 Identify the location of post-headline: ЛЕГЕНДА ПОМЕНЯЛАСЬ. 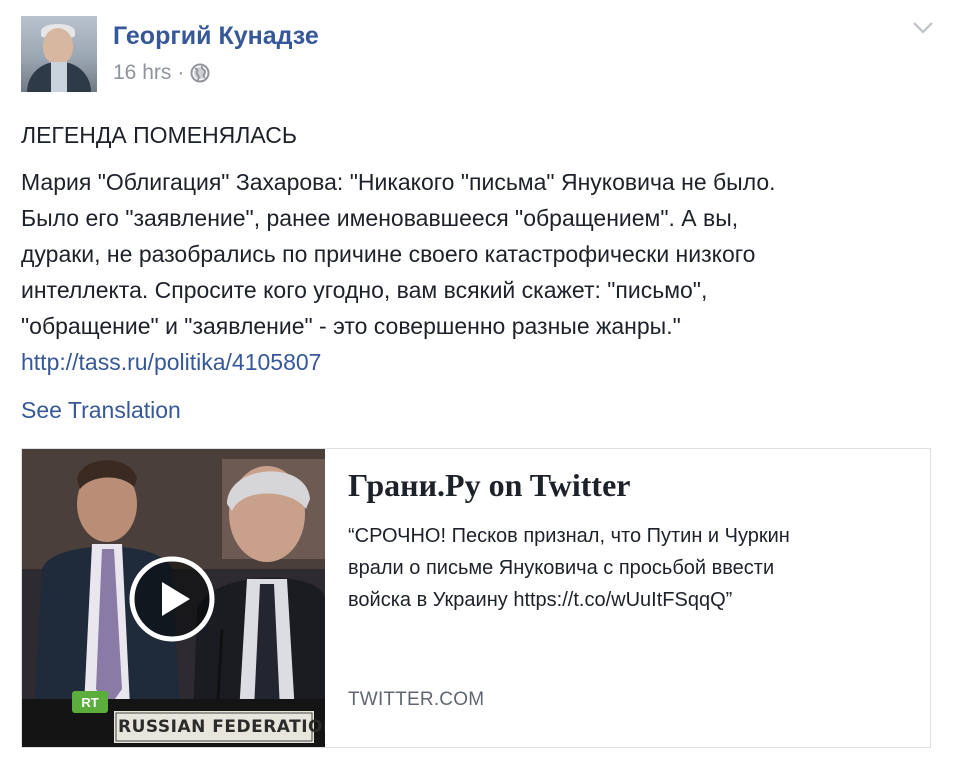
(159, 135).